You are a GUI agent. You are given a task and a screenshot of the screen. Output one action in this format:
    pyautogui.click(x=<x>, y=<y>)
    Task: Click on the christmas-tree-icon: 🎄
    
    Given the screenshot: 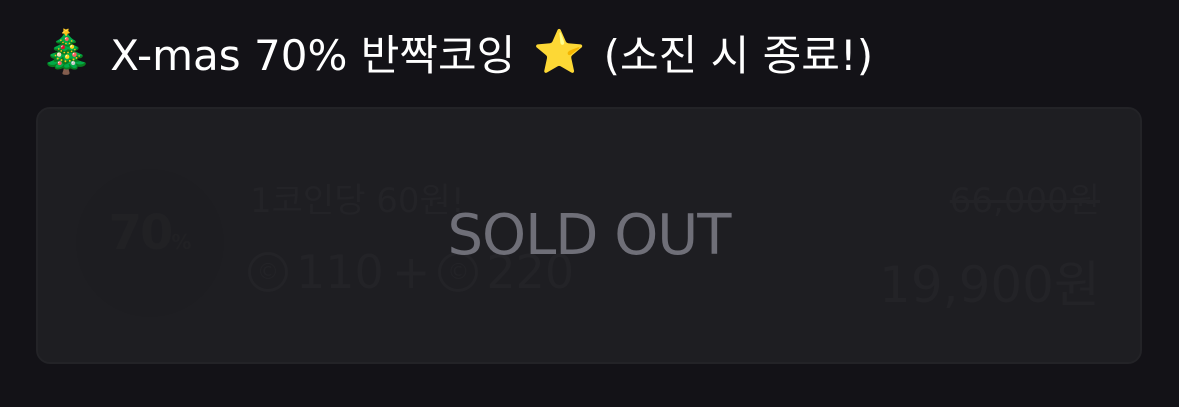 What is the action you would take?
    pyautogui.click(x=66, y=51)
    